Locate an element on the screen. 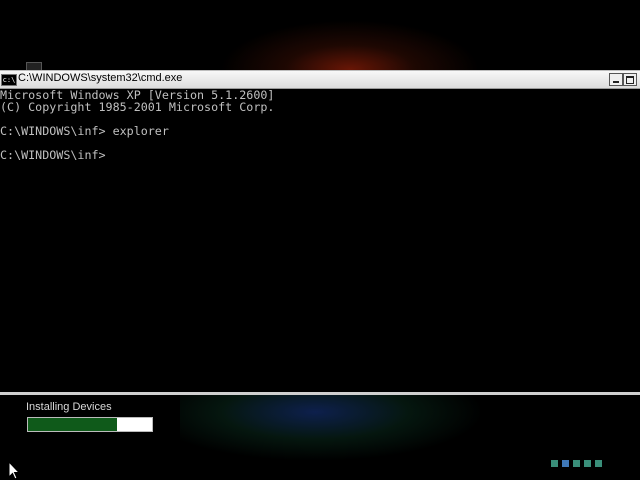 The image size is (640, 480). mouse-pointer-icon is located at coordinates (15, 471).